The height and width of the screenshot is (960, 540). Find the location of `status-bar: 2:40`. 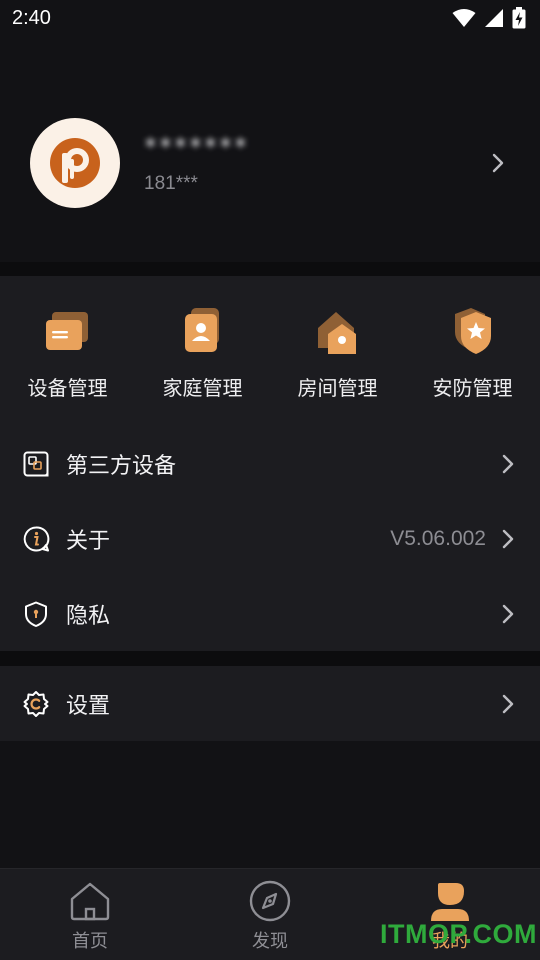

status-bar: 2:40 is located at coordinates (270, 18).